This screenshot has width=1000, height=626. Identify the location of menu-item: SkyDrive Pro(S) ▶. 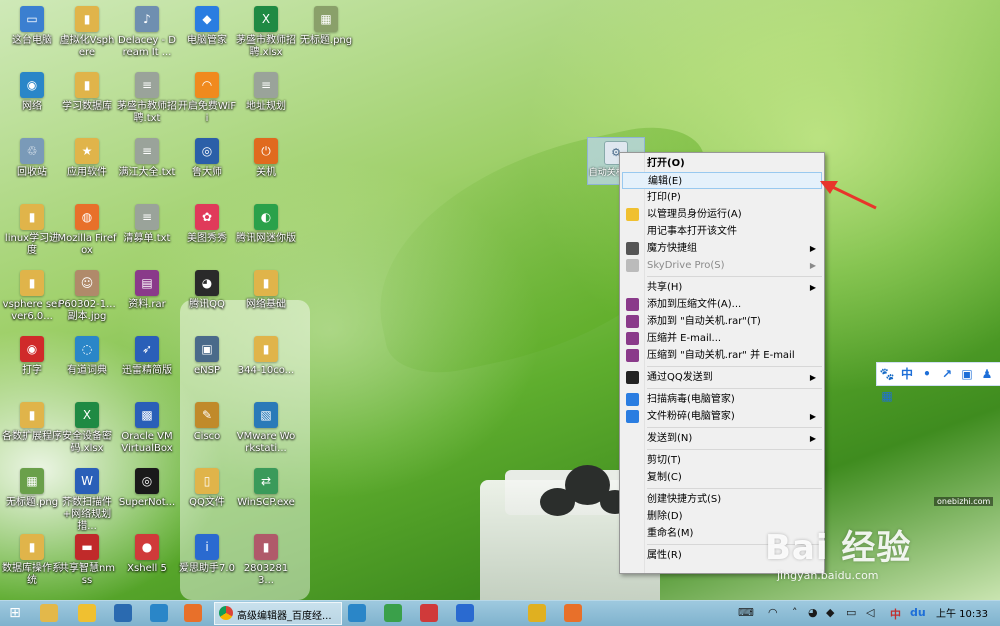
(722, 265).